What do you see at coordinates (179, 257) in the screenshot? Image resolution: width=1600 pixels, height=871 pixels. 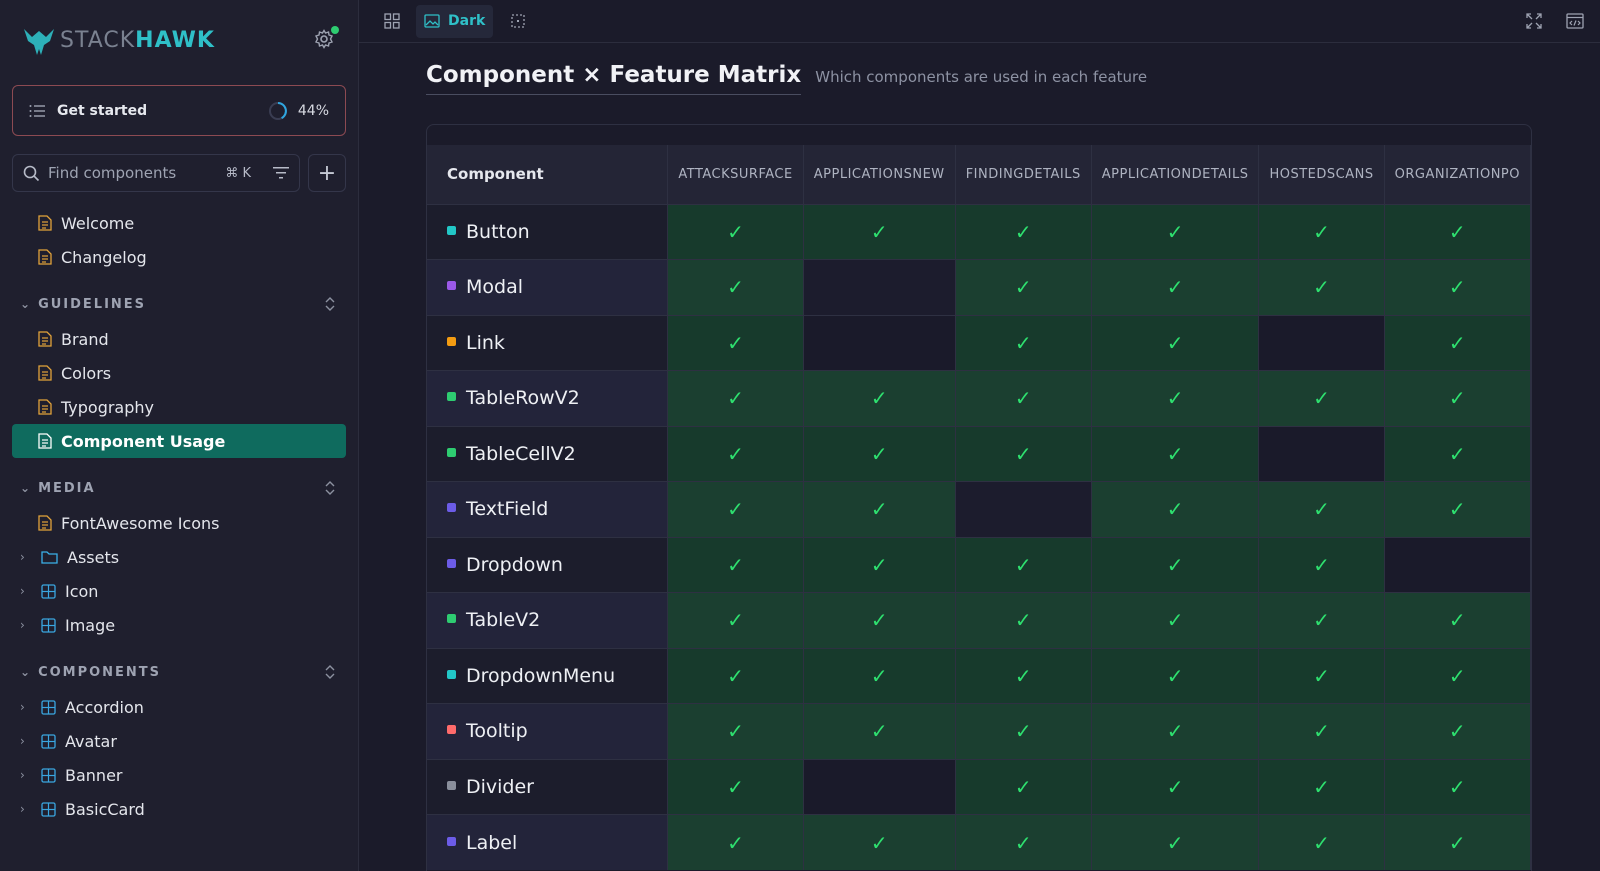 I see `sidebar-item-changelog: Changelog` at bounding box center [179, 257].